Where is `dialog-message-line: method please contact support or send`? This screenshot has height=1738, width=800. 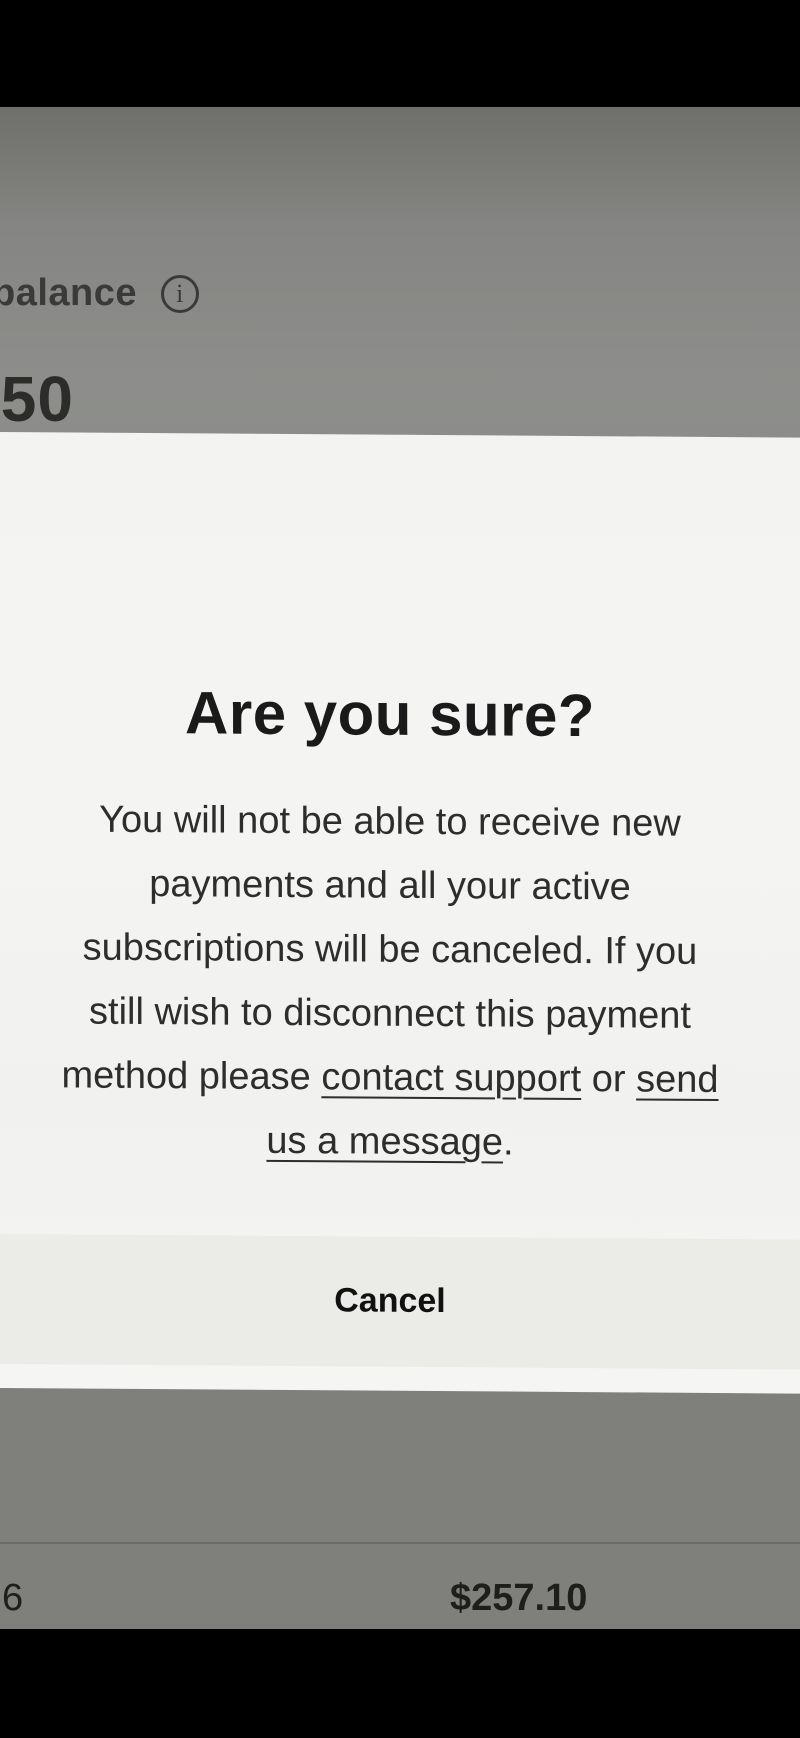
dialog-message-line: method please contact support or send is located at coordinates (390, 1077).